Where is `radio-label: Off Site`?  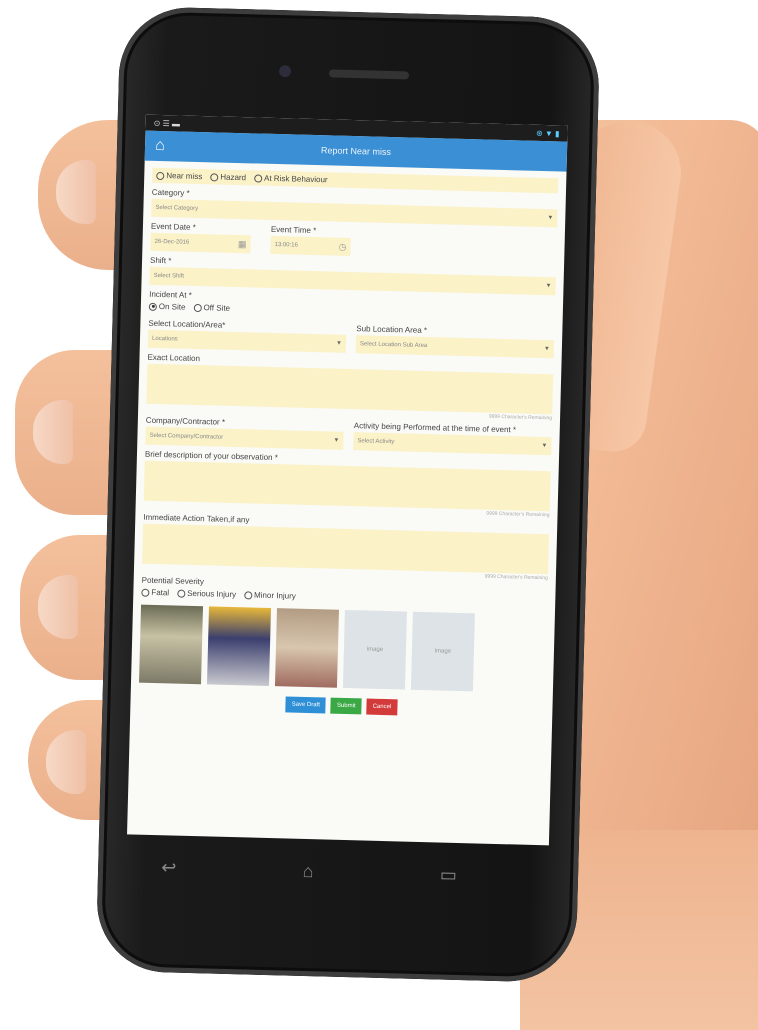
radio-label: Off Site is located at coordinates (217, 308).